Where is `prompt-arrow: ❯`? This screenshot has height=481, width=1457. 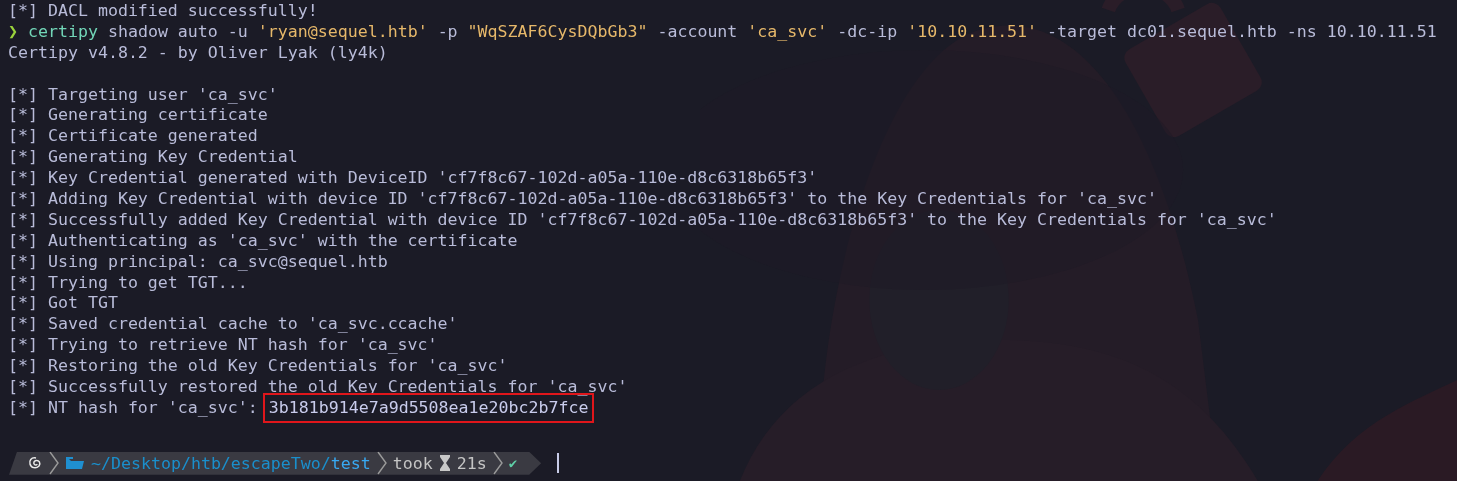 prompt-arrow: ❯ is located at coordinates (13, 32).